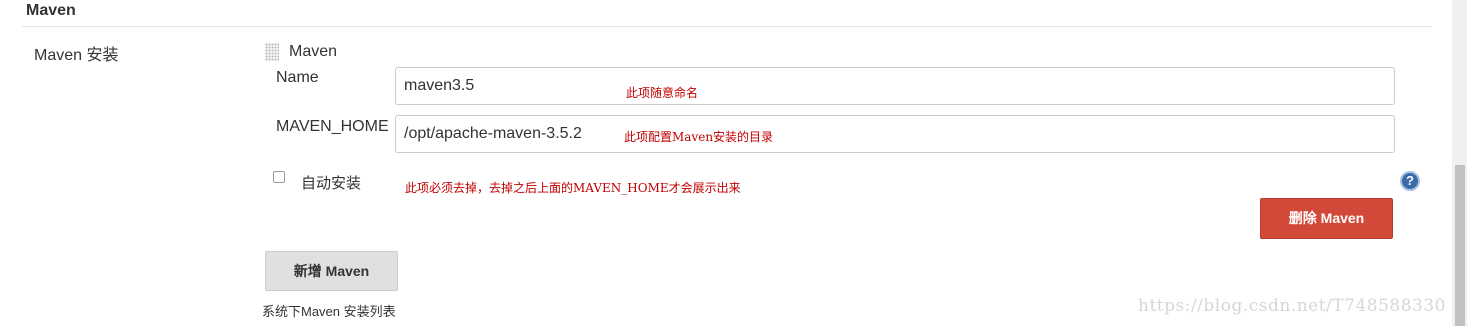 The height and width of the screenshot is (326, 1467). Describe the element at coordinates (895, 134) in the screenshot. I see `maven-home-input` at that location.